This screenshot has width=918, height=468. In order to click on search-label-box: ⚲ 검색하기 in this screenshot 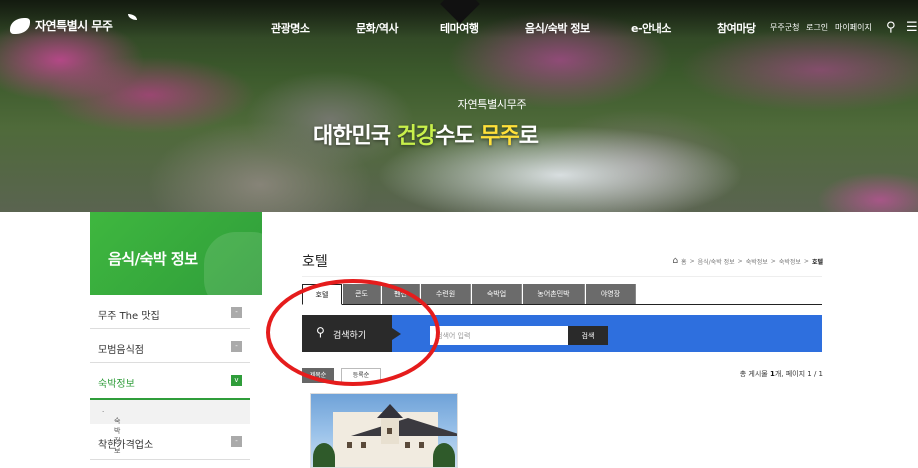, I will do `click(351, 333)`.